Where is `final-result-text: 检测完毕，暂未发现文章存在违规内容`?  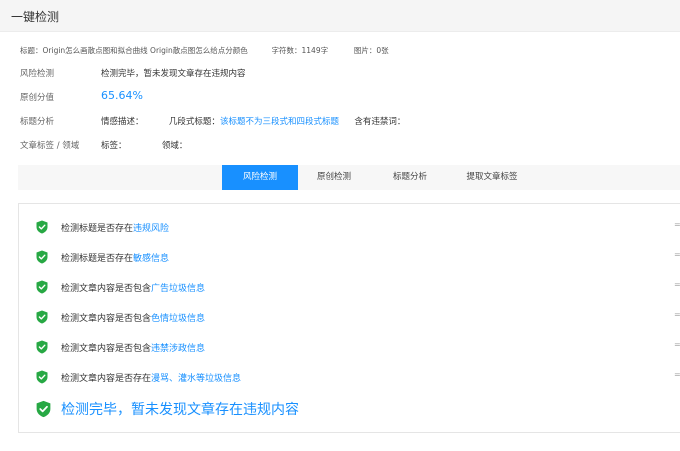
final-result-text: 检测完毕，暂未发现文章存在违规内容 is located at coordinates (180, 410).